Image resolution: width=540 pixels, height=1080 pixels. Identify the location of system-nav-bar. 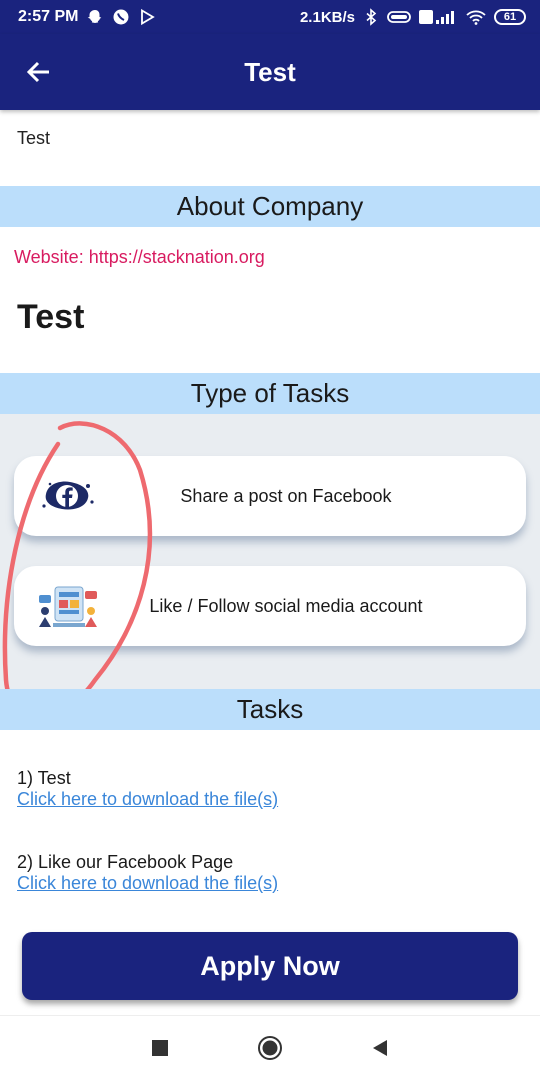
(270, 1047).